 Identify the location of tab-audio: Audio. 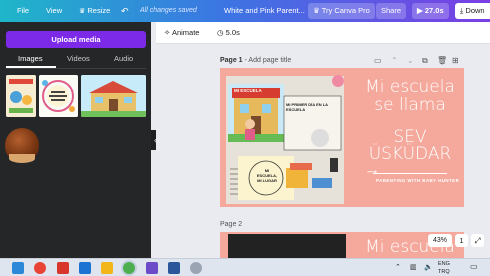
(123, 58).